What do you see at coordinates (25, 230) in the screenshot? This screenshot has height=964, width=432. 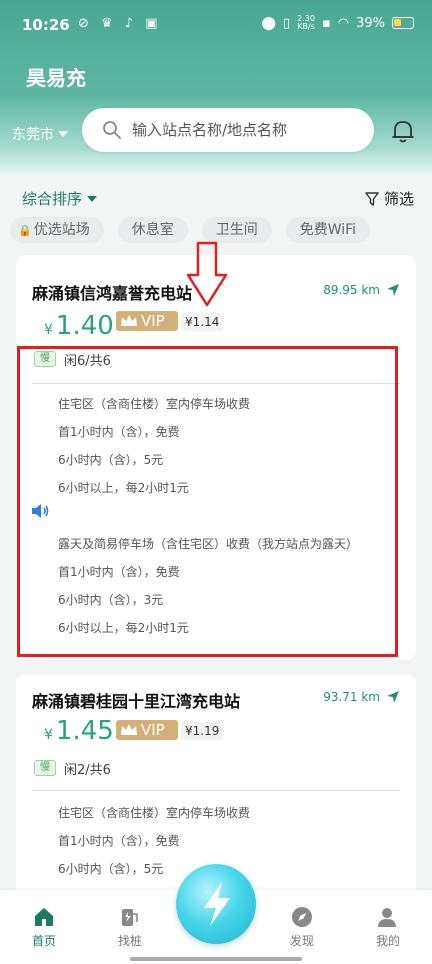 I see `lock-icon: 🔒` at bounding box center [25, 230].